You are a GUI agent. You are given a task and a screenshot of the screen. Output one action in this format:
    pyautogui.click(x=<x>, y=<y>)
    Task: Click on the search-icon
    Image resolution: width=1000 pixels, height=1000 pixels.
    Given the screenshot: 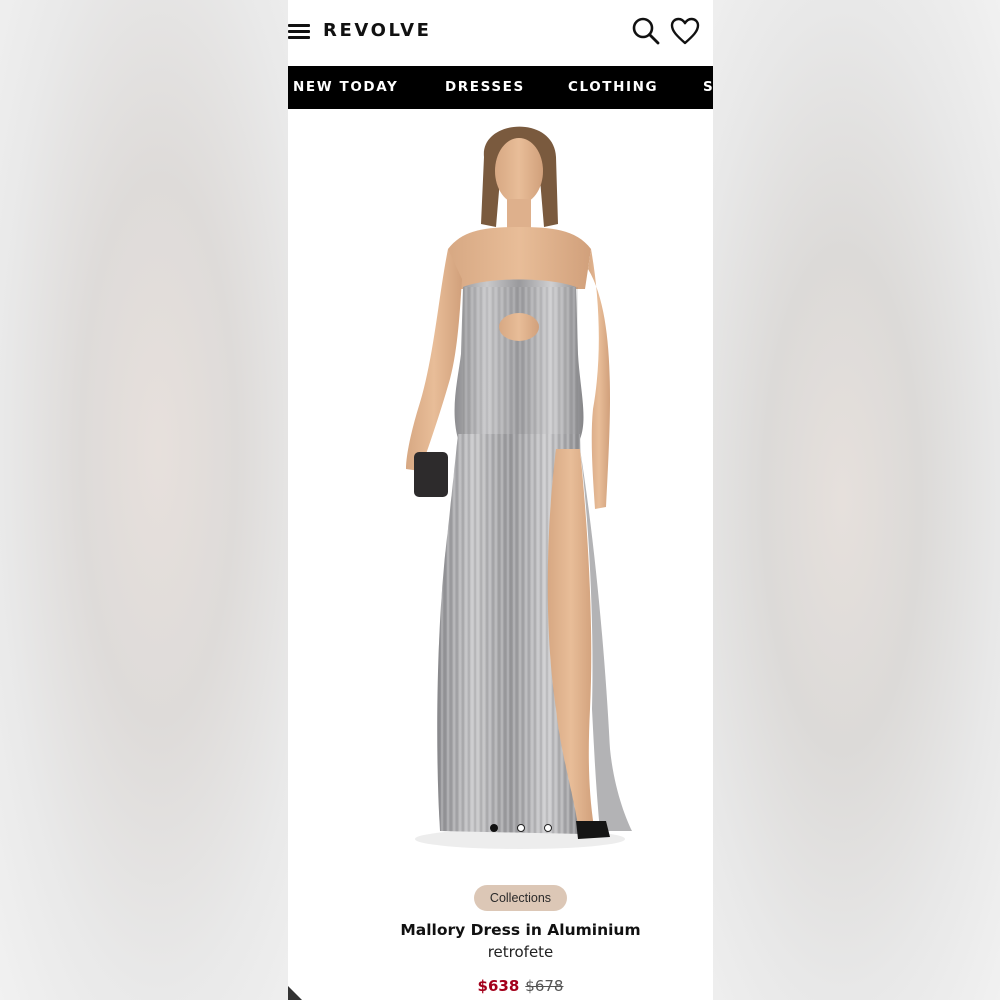 What is the action you would take?
    pyautogui.click(x=646, y=31)
    